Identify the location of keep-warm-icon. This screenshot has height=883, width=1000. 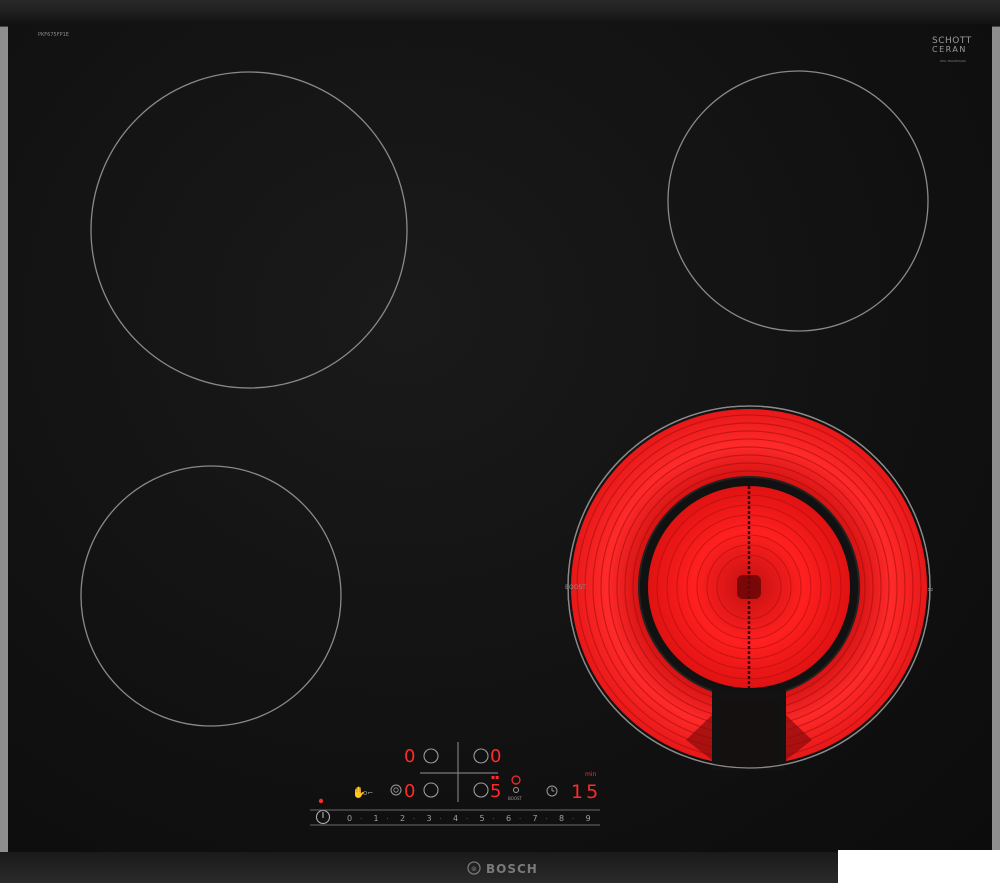
(396, 790).